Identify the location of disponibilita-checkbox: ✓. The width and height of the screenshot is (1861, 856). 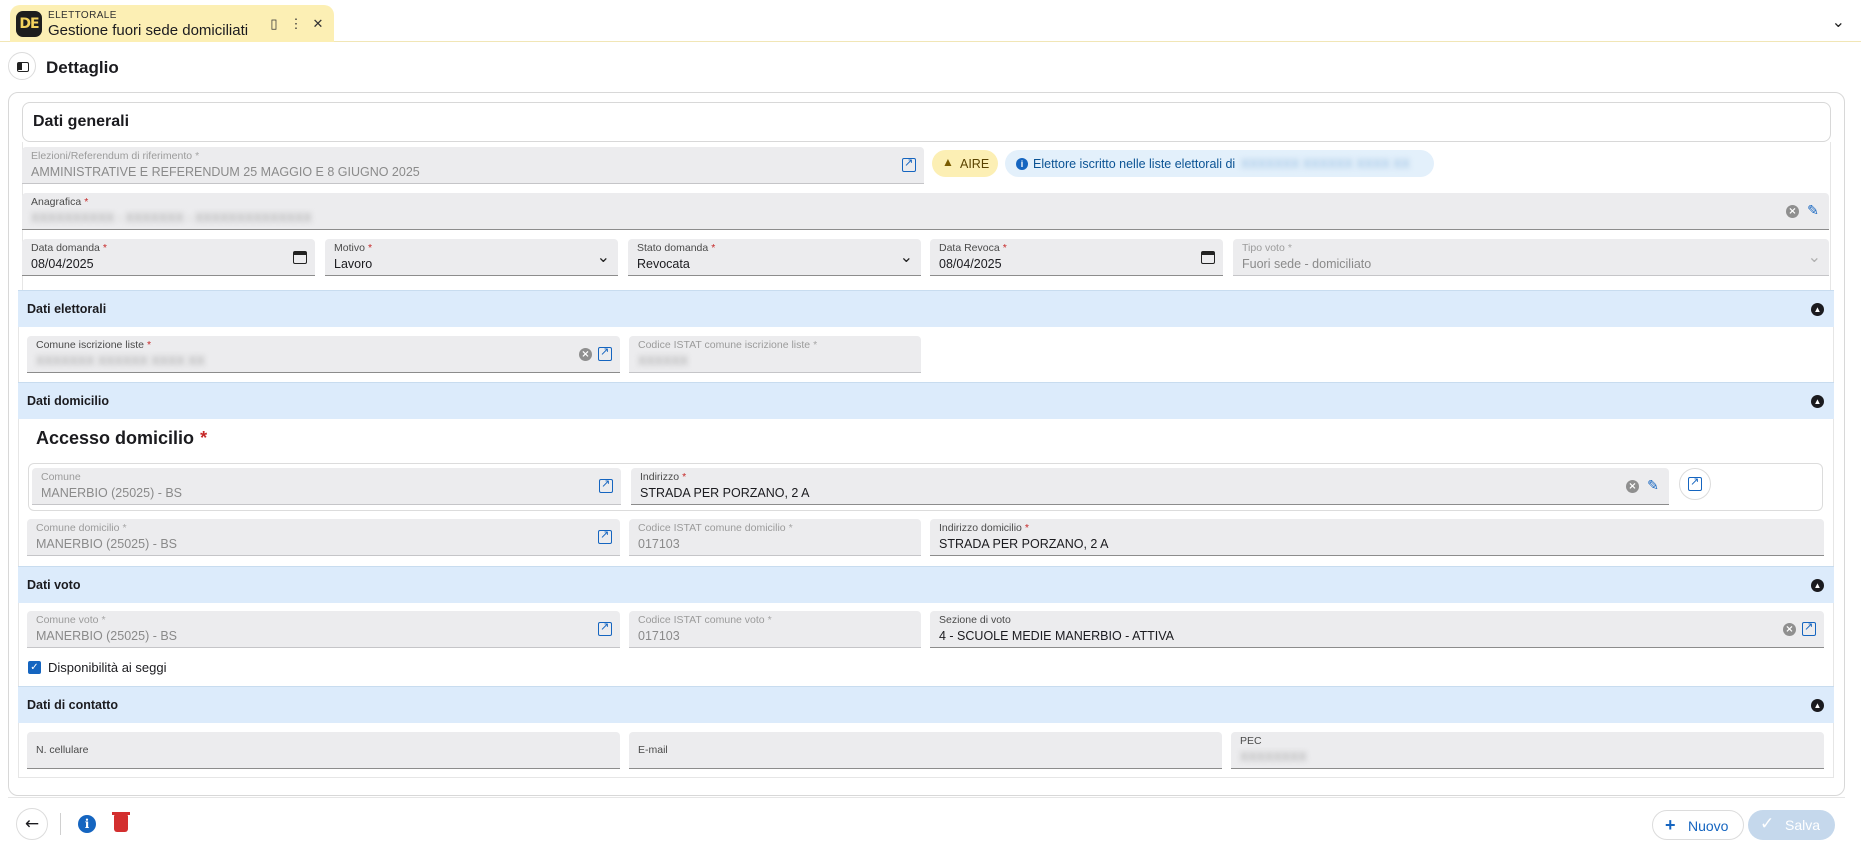
(34, 667).